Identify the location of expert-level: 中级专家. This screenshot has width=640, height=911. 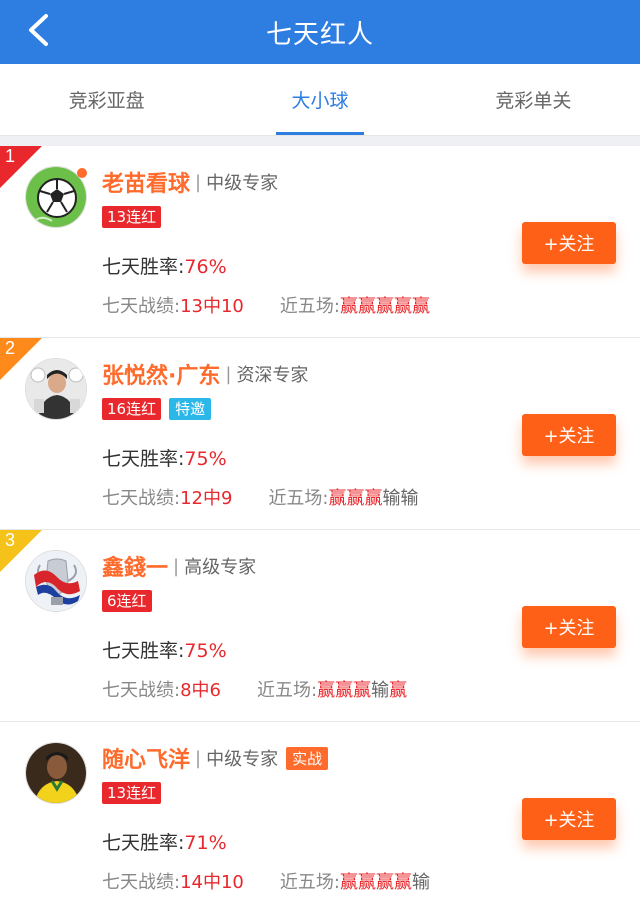
(242, 183).